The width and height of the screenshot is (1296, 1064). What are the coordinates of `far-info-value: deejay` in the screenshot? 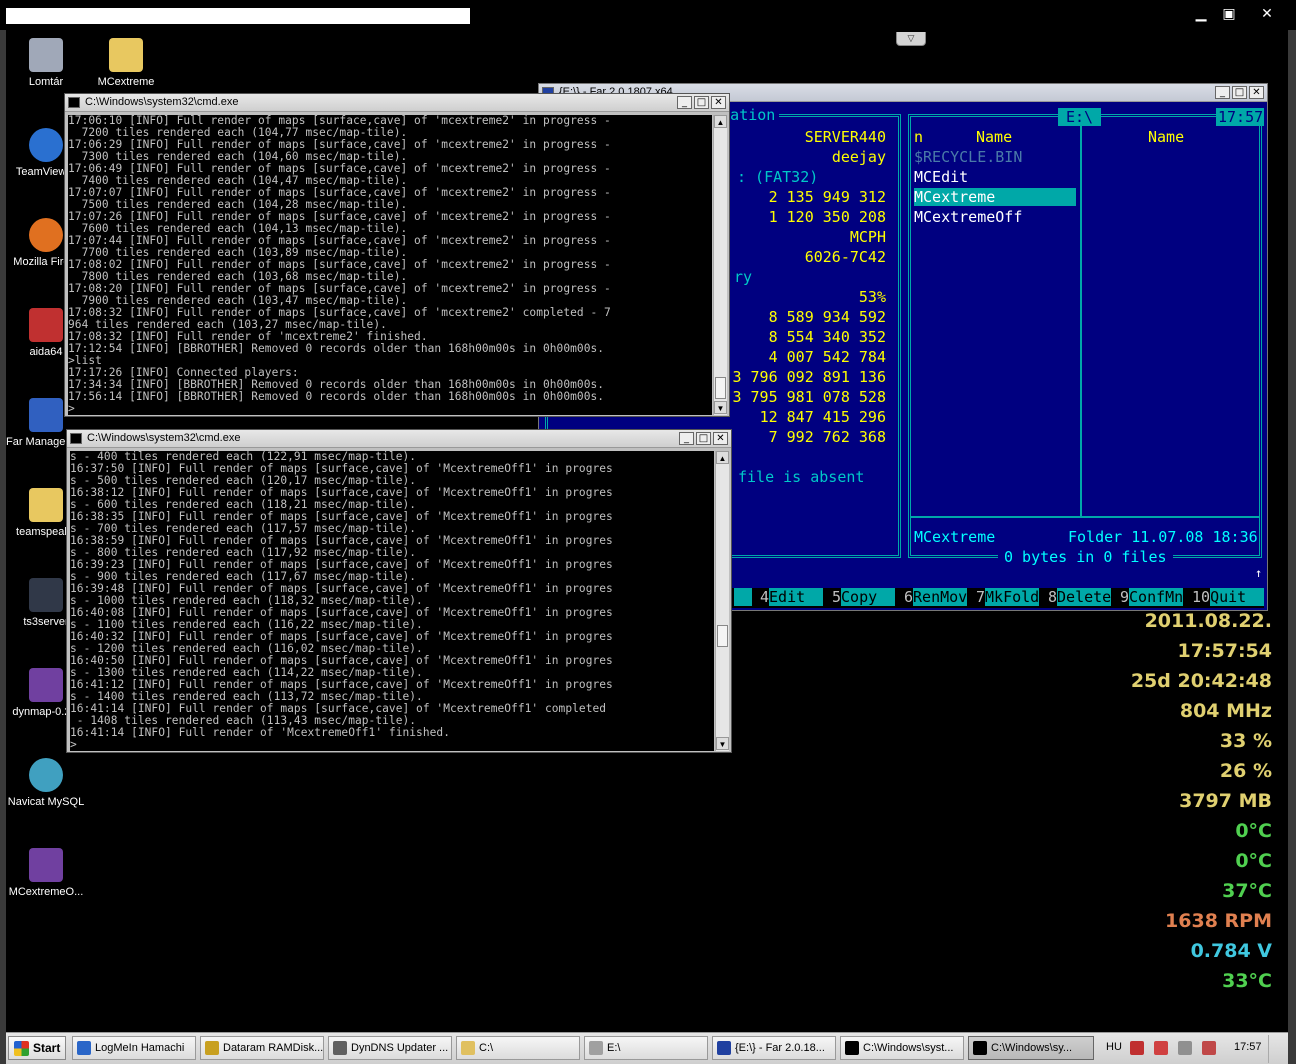 It's located at (858, 157).